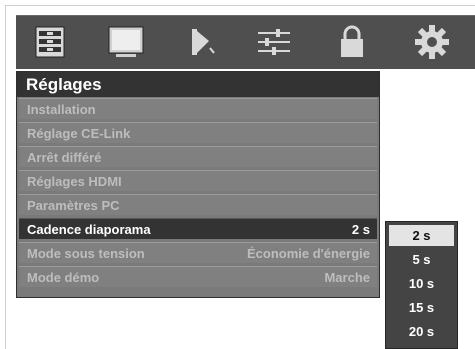  I want to click on menu-item-standby-mode: Mode sous tension Économie d'énergie, so click(198, 252).